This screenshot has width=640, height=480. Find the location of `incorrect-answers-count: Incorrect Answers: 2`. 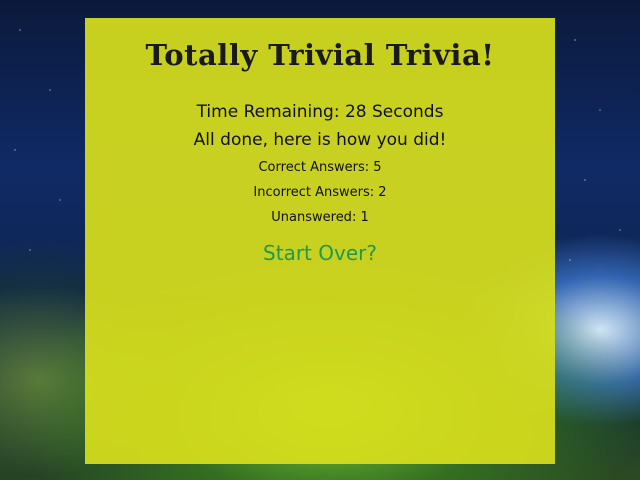

incorrect-answers-count: Incorrect Answers: 2 is located at coordinates (320, 192).